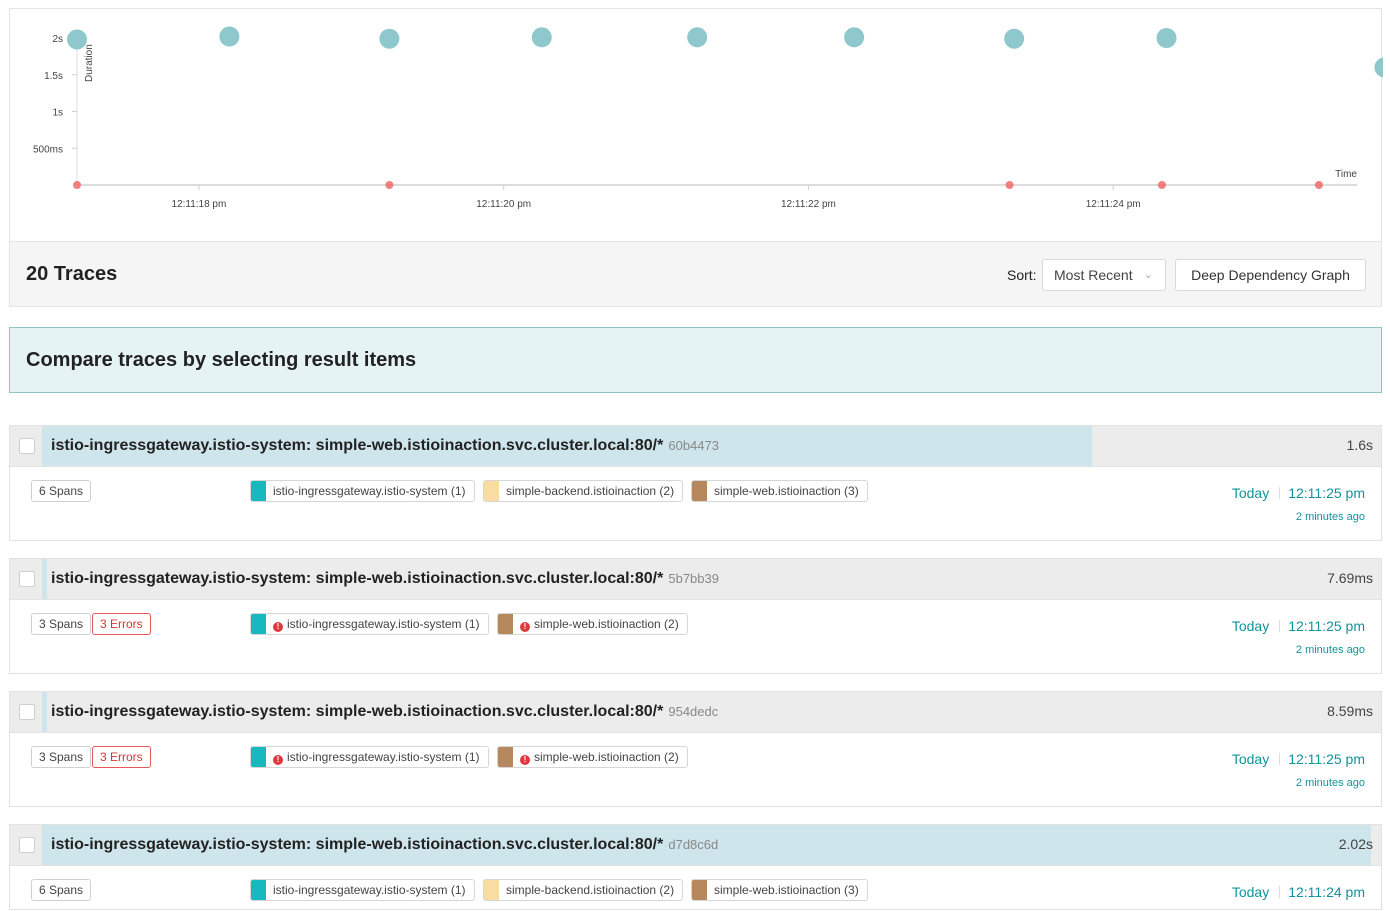 This screenshot has height=911, width=1390. Describe the element at coordinates (1346, 174) in the screenshot. I see `x-axis-label: Time` at that location.